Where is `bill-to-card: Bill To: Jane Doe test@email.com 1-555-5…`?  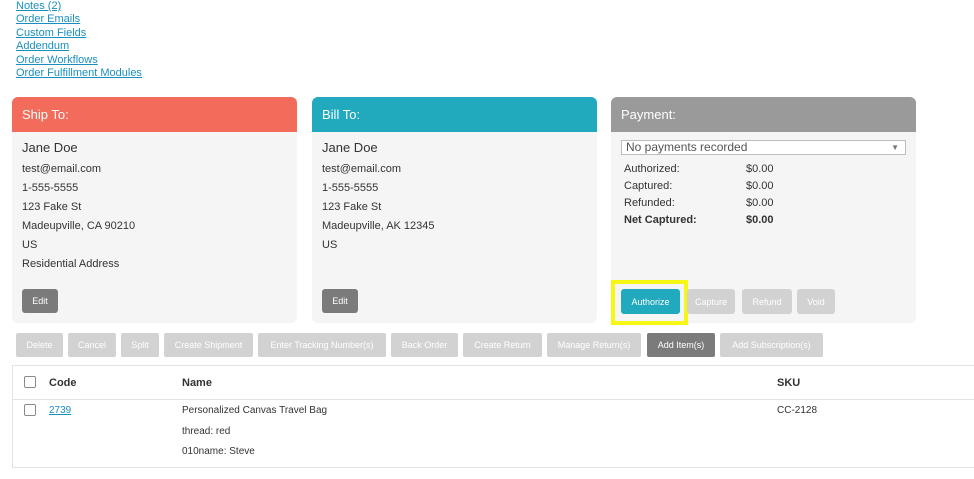 bill-to-card: Bill To: Jane Doe test@email.com 1-555-5… is located at coordinates (454, 210).